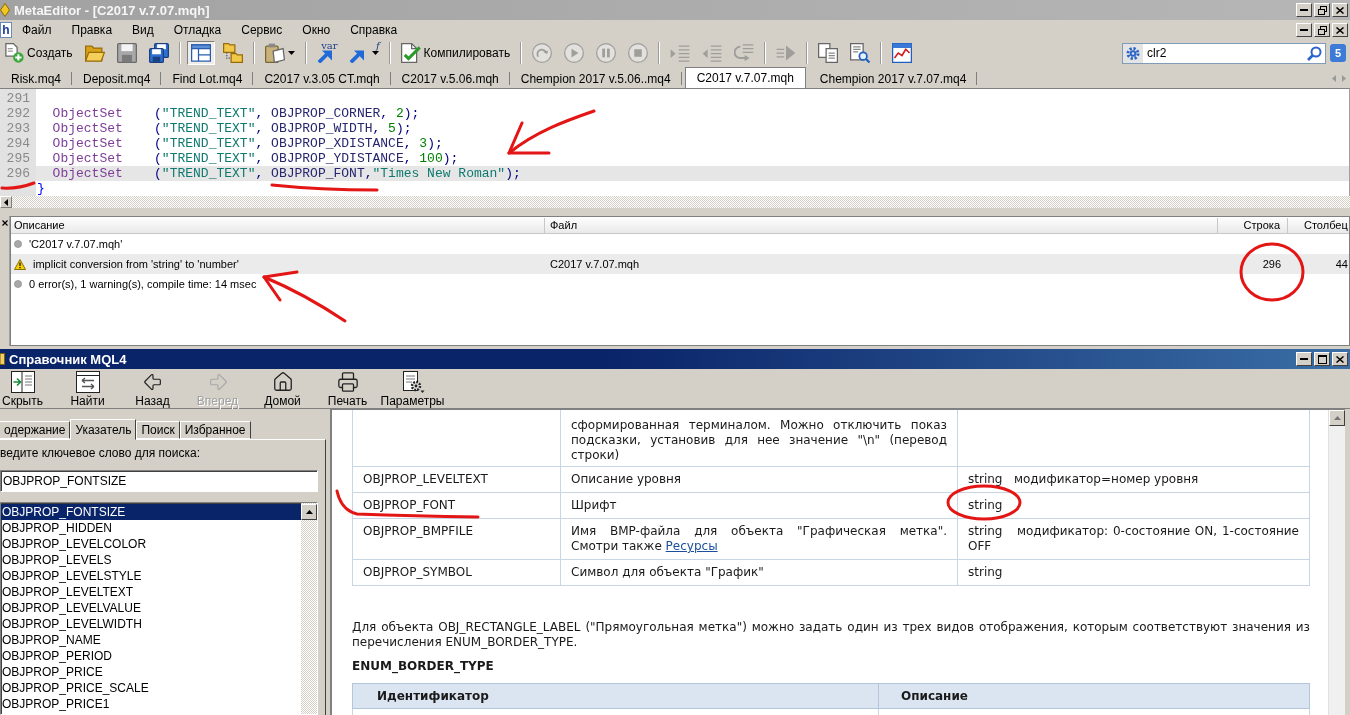  I want to click on toolbar-button: Домой, so click(282, 389).